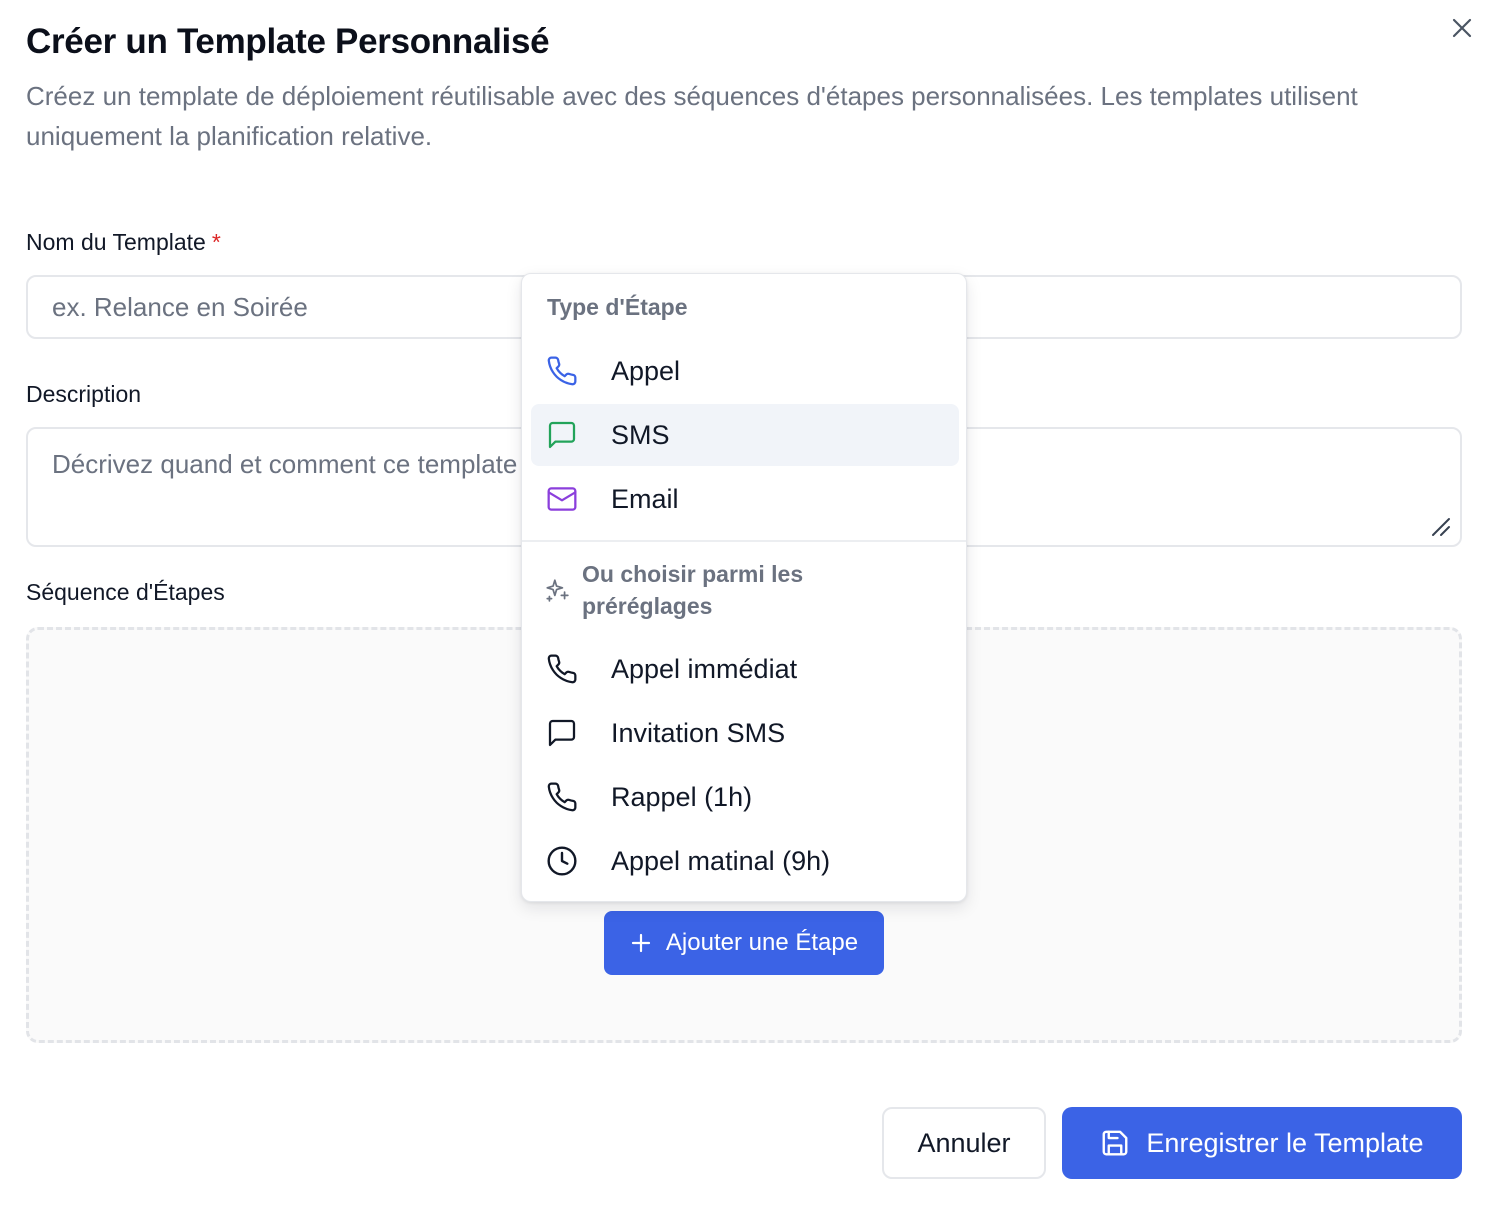  I want to click on plus-icon, so click(641, 943).